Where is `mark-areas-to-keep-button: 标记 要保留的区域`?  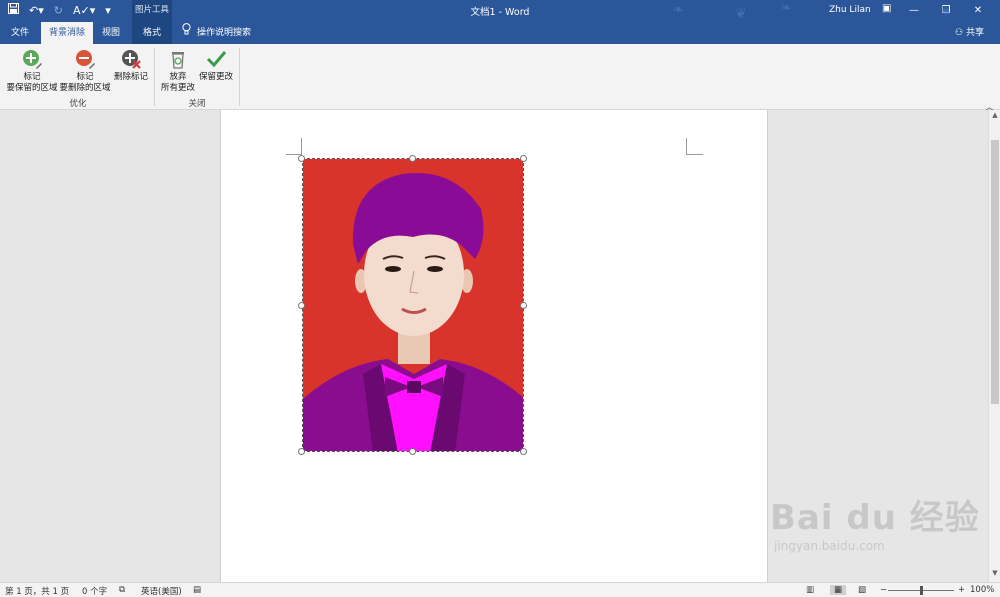 mark-areas-to-keep-button: 标记 要保留的区域 is located at coordinates (32, 70).